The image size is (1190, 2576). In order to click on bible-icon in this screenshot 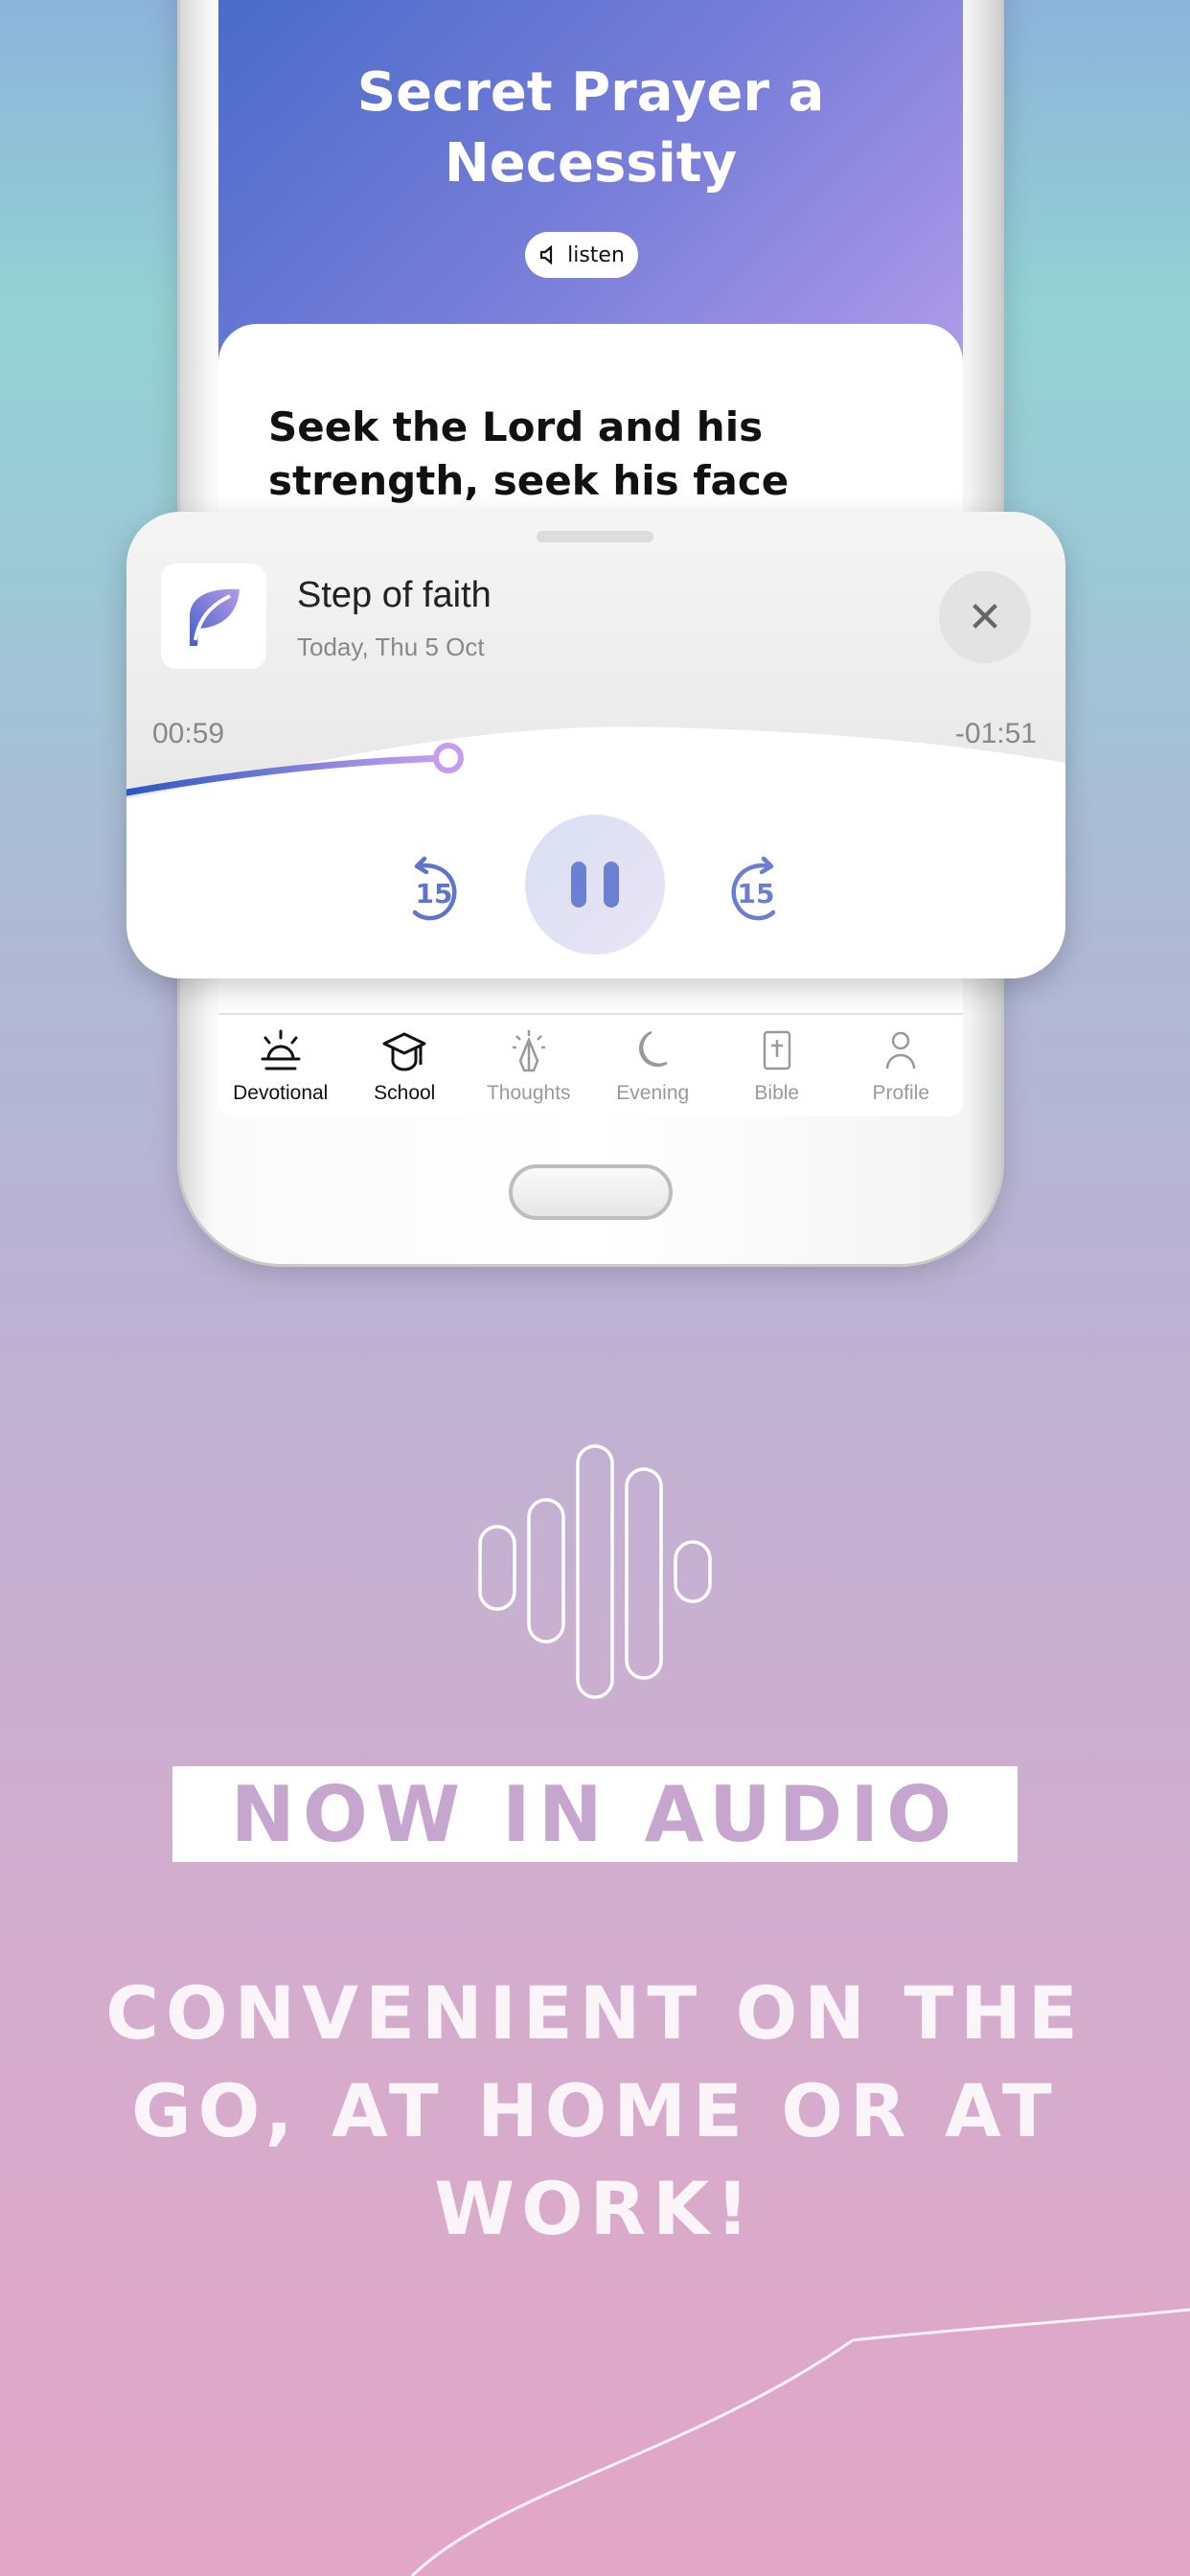, I will do `click(777, 1050)`.